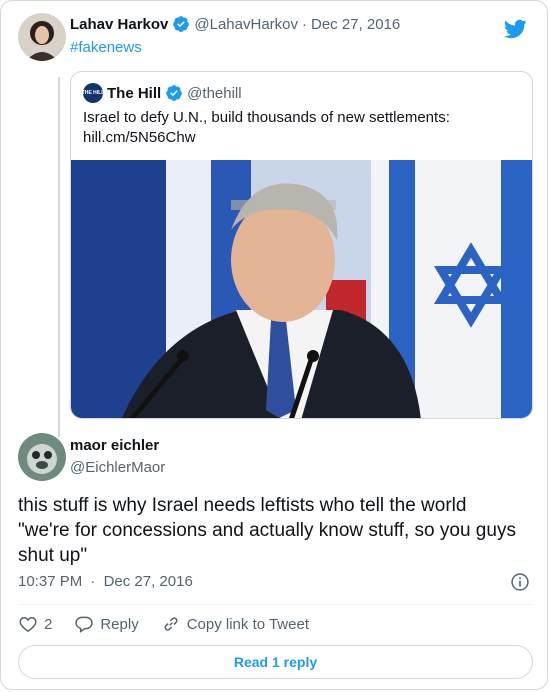  Describe the element at coordinates (214, 93) in the screenshot. I see `quoted-handle: @thehill` at that location.